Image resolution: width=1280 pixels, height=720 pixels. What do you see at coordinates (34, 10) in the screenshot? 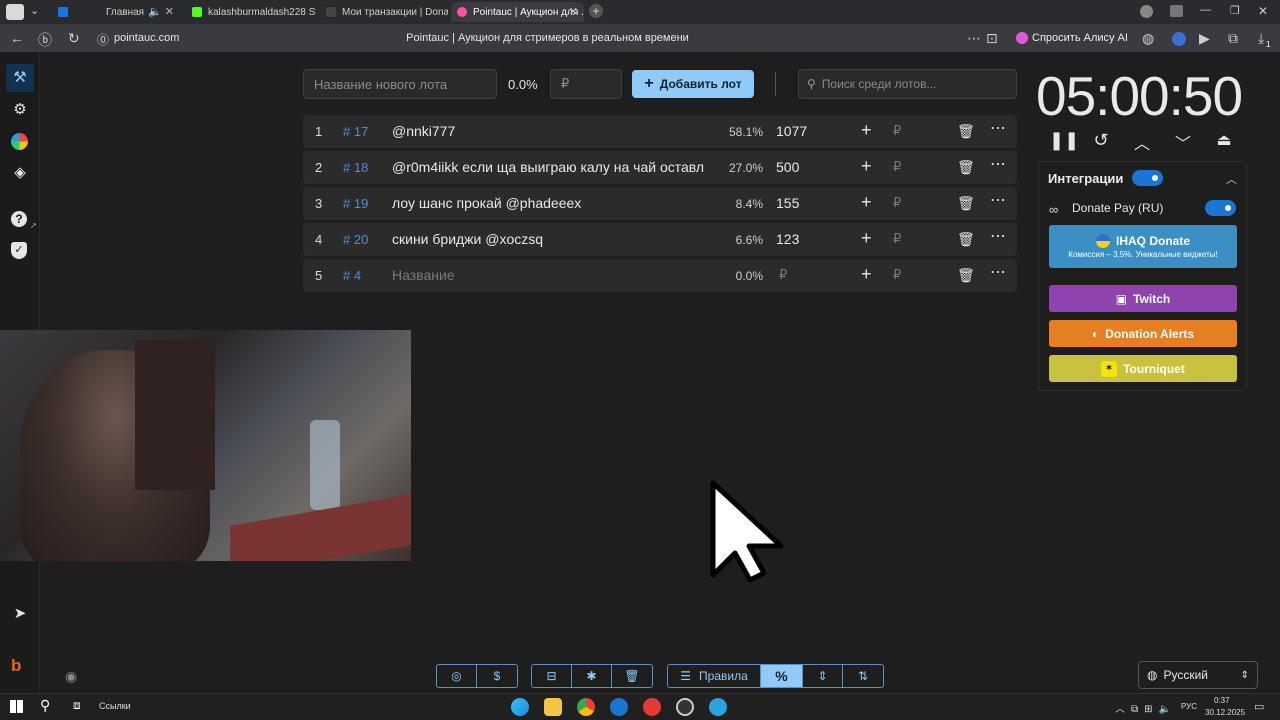
I see `chevron-down-icon: ⌄` at bounding box center [34, 10].